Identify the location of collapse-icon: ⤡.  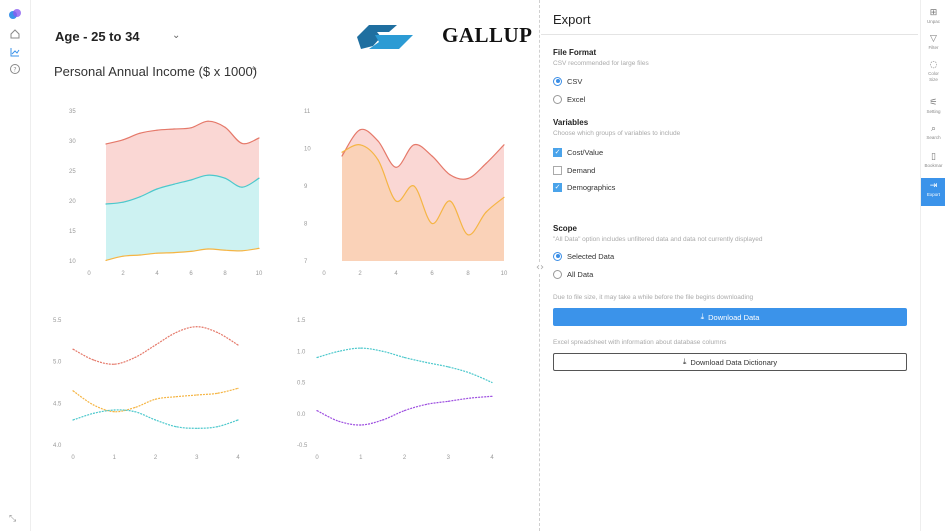
(12, 519).